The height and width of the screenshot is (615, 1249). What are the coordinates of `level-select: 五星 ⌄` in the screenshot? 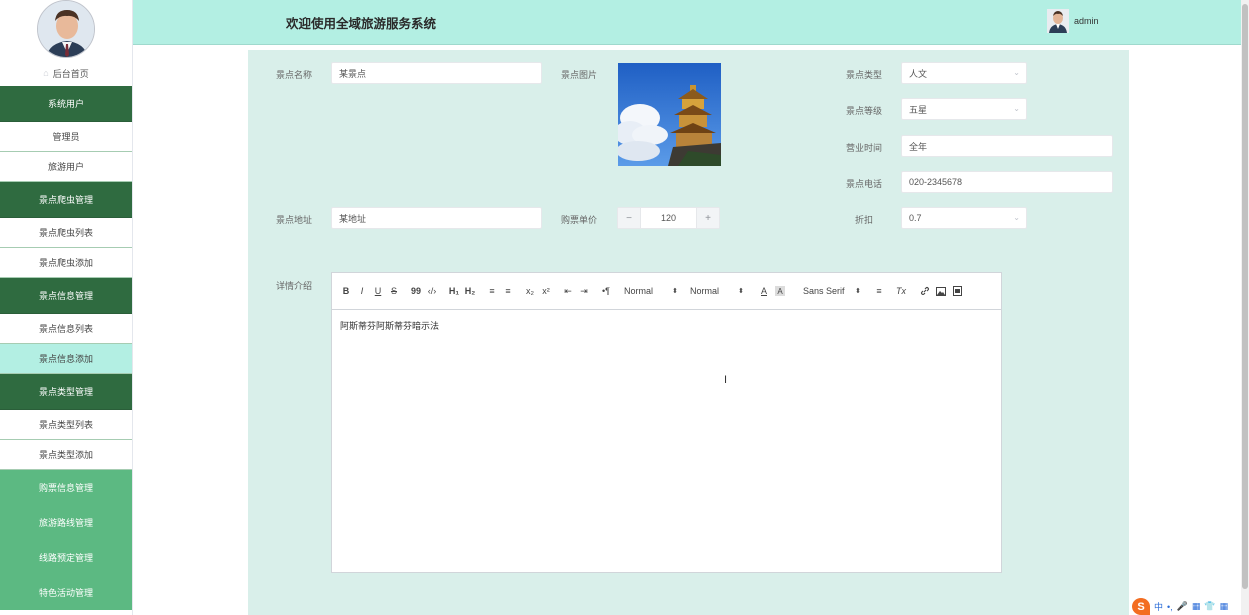 It's located at (964, 109).